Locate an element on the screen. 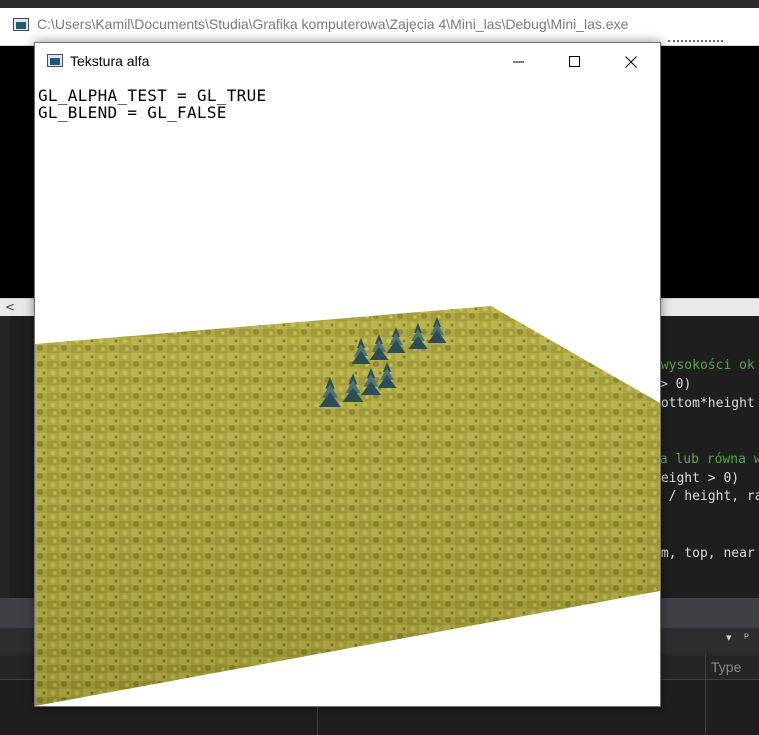 The height and width of the screenshot is (735, 759). scroll-left-icon: < is located at coordinates (10, 307).